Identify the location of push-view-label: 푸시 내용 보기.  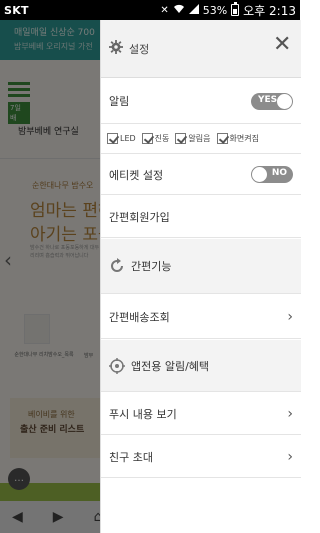
(143, 414).